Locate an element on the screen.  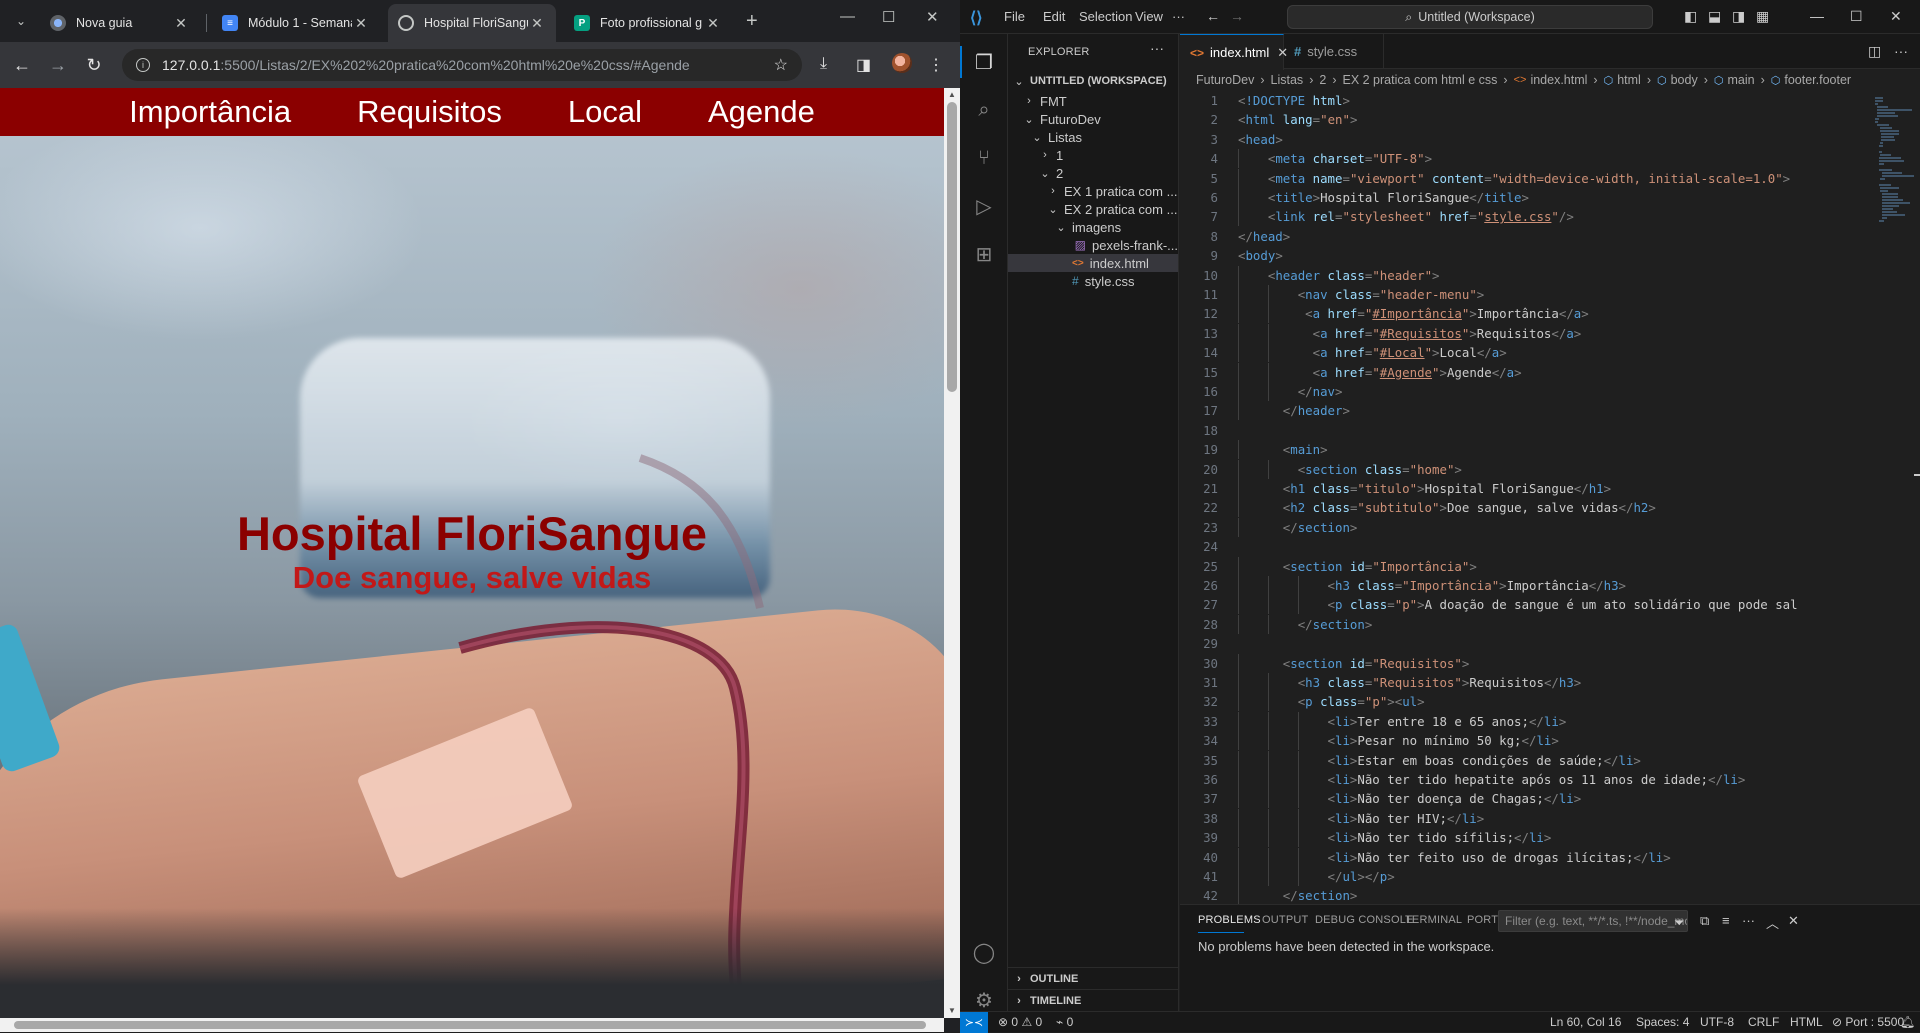
collapse-all-icon: ⧉ is located at coordinates (1704, 921).